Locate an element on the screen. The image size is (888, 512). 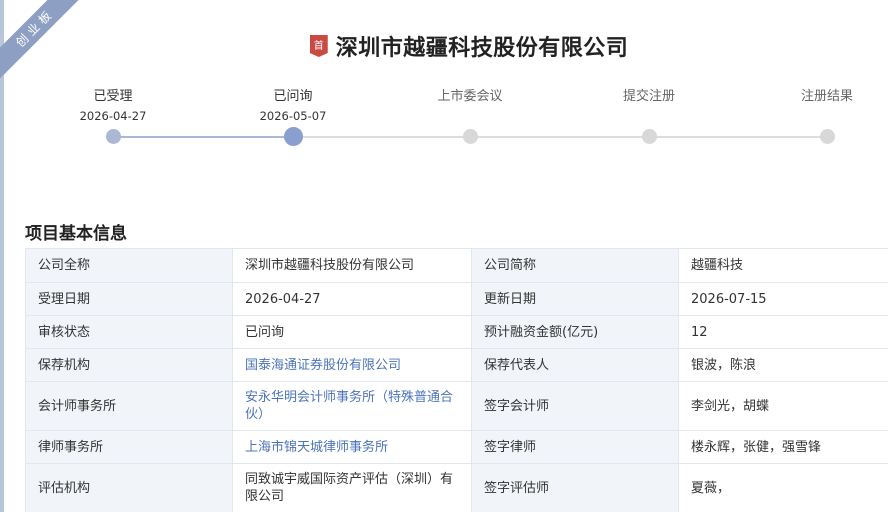
field-label: 公司全称 is located at coordinates (129, 265).